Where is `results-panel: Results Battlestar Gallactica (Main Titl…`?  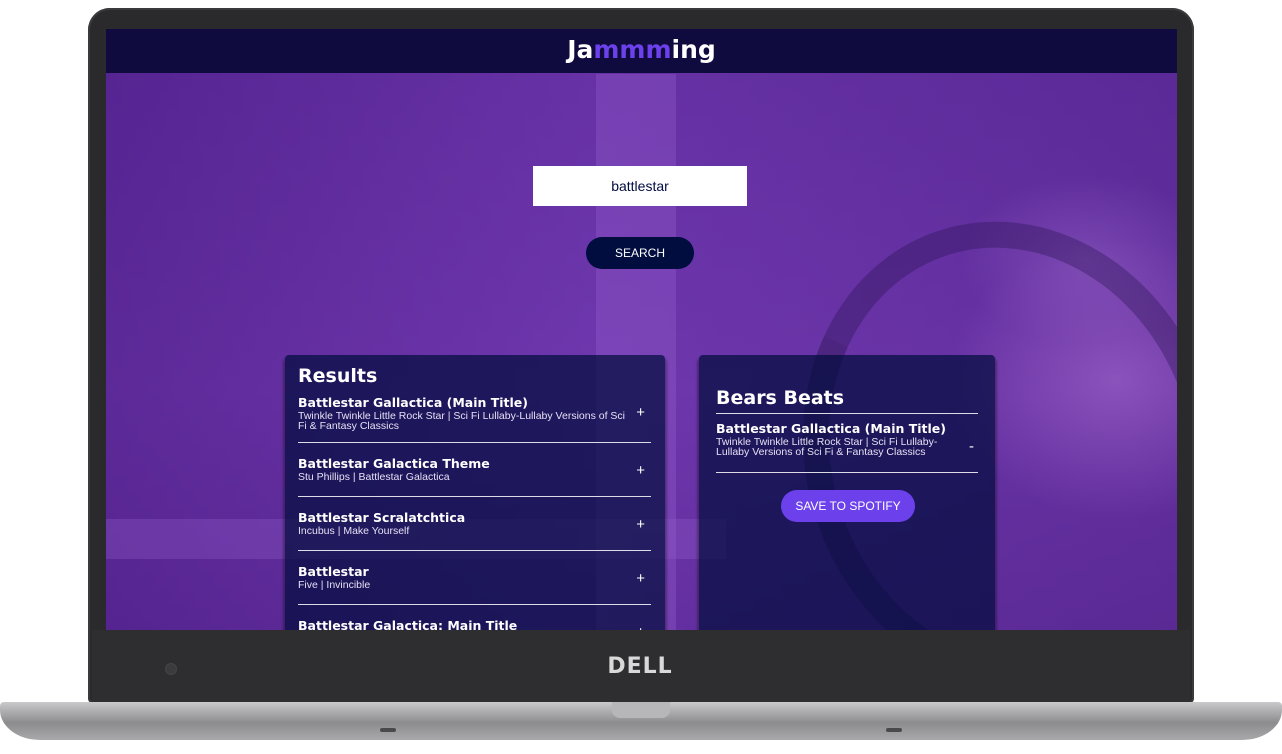
results-panel: Results Battlestar Gallactica (Main Titl… is located at coordinates (475, 492).